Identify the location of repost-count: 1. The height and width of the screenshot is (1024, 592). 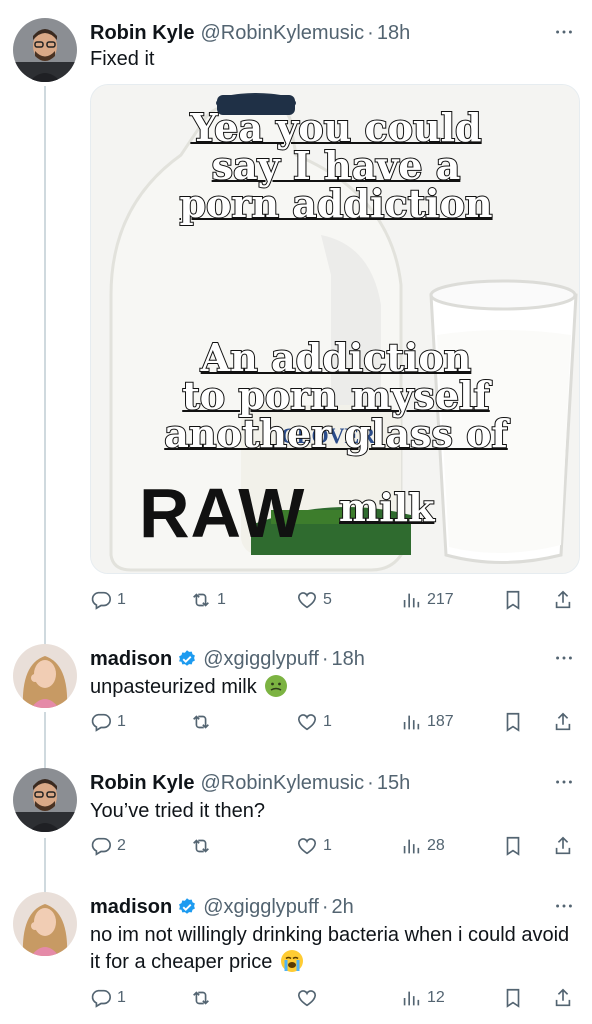
(221, 599).